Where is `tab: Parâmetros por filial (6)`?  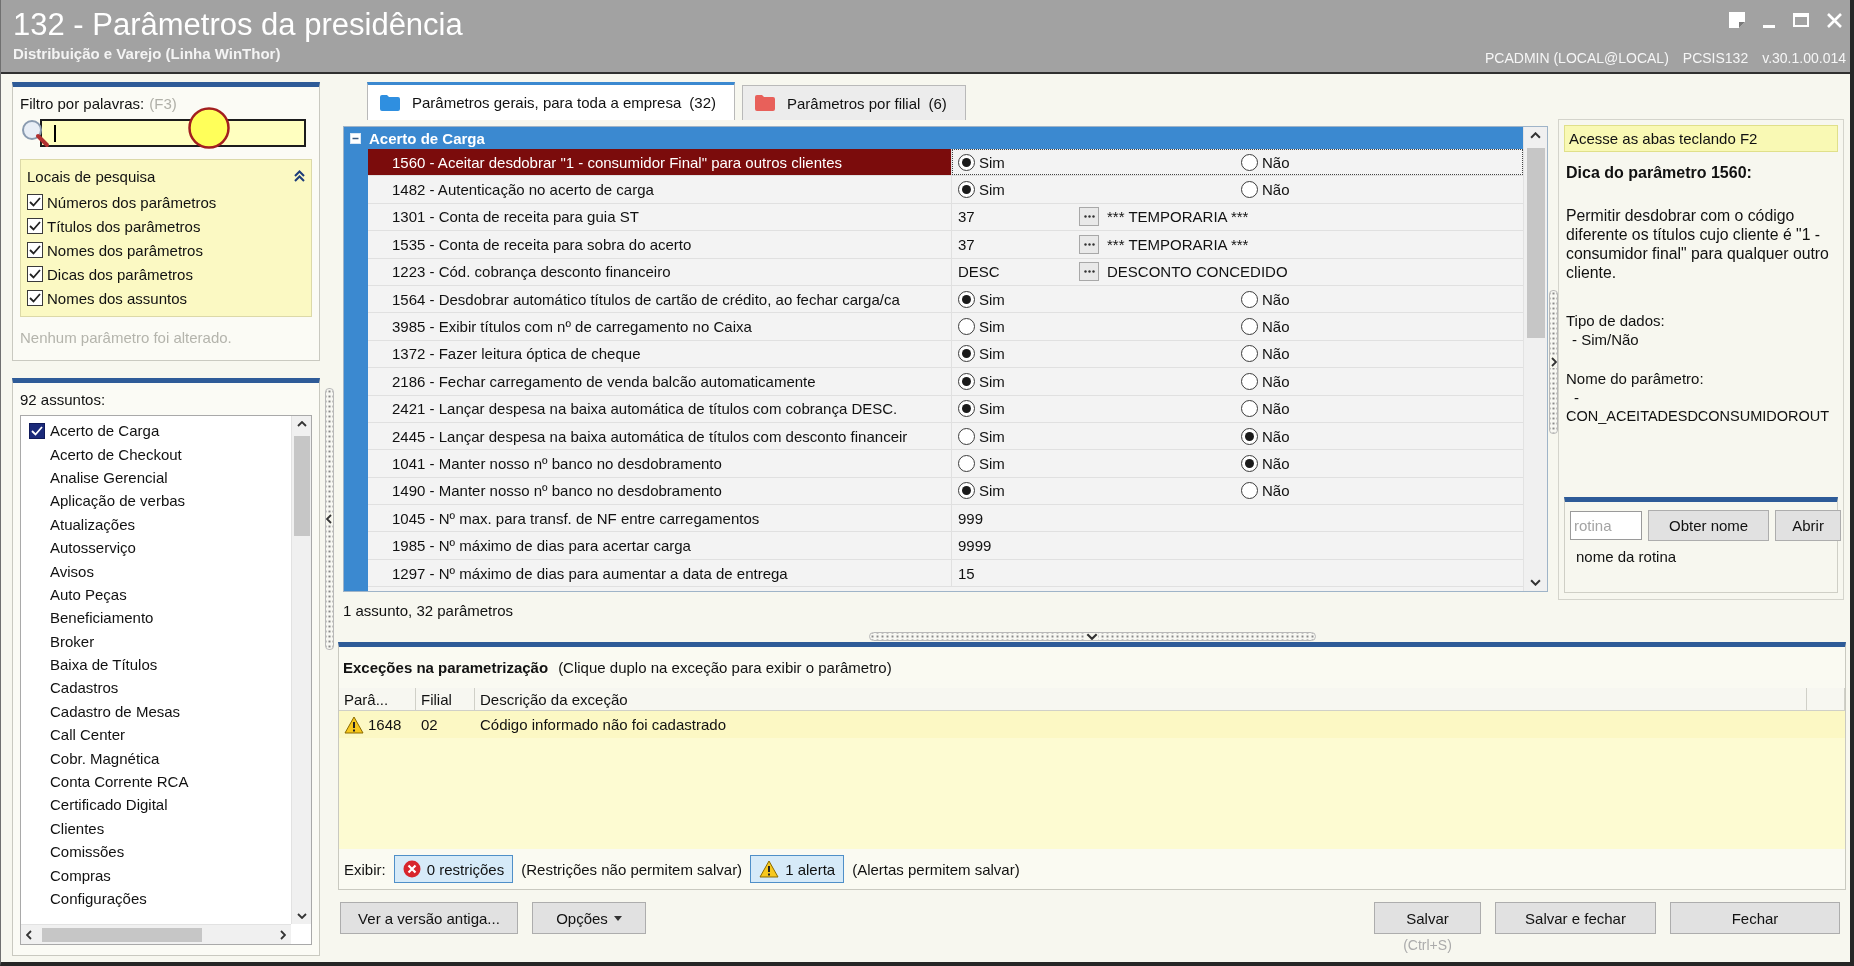
tab: Parâmetros por filial (6) is located at coordinates (854, 102).